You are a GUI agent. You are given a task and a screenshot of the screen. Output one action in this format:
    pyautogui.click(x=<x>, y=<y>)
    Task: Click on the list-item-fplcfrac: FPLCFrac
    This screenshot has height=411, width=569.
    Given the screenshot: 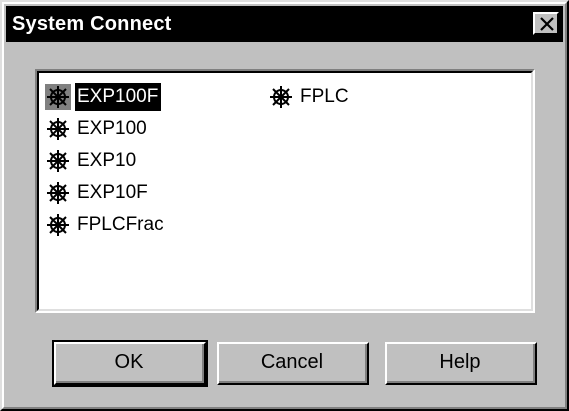 What is the action you would take?
    pyautogui.click(x=106, y=225)
    